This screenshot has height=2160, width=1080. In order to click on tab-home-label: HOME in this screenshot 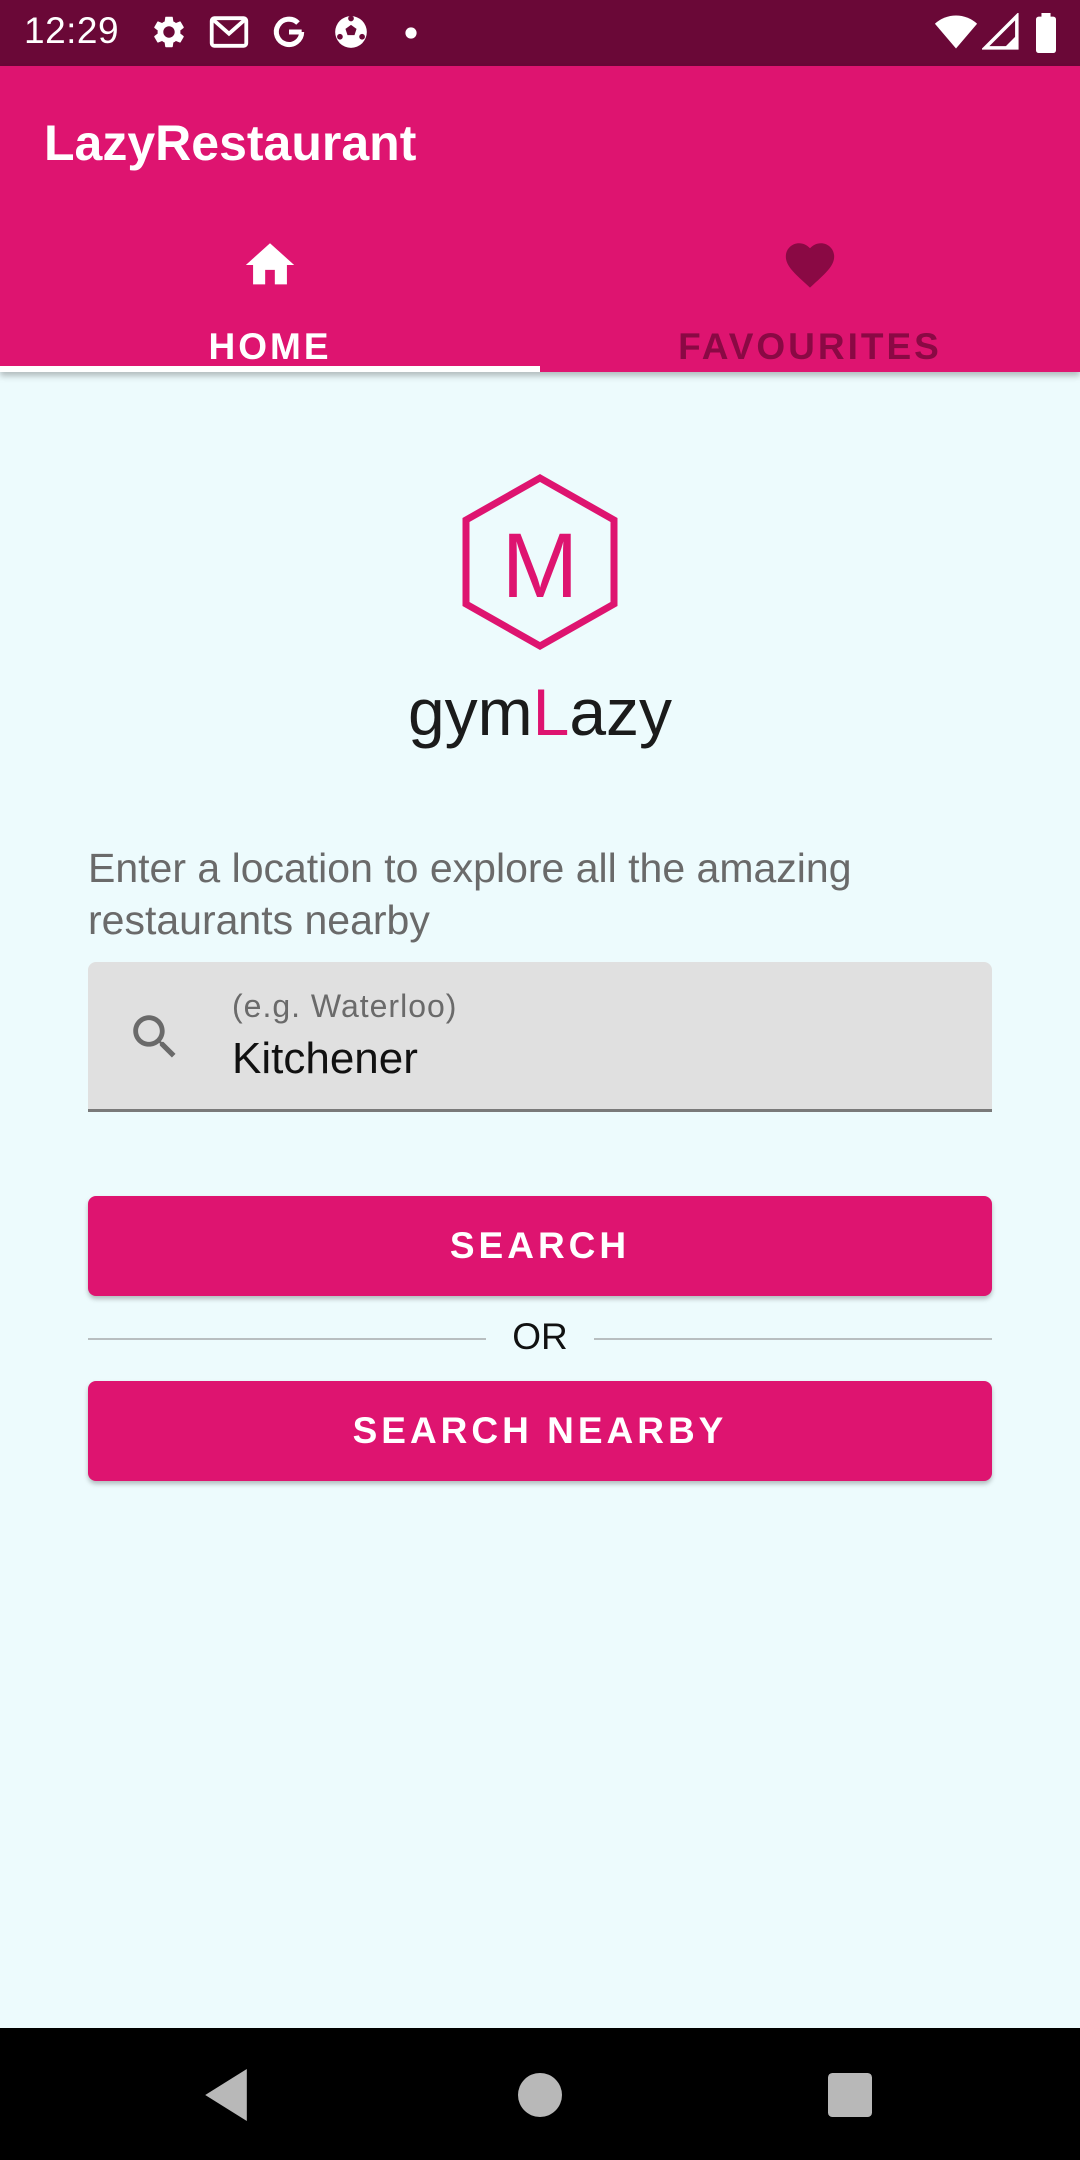, I will do `click(270, 346)`.